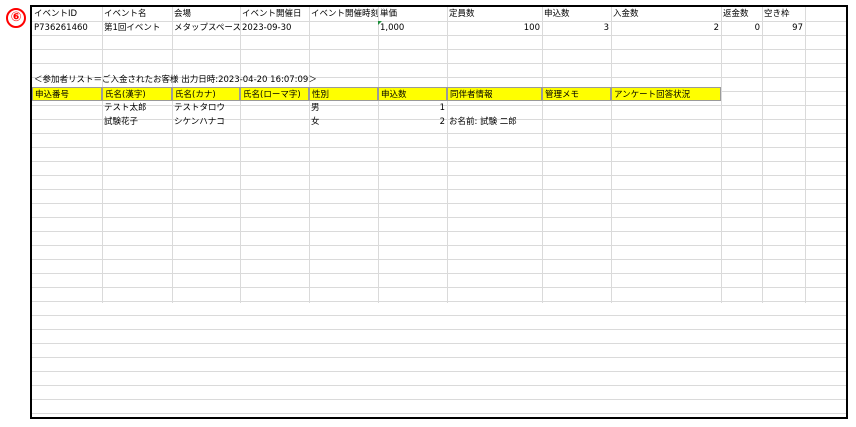 The image size is (856, 427). I want to click on header-cell-name-kana: 氏名(カナ), so click(206, 94).